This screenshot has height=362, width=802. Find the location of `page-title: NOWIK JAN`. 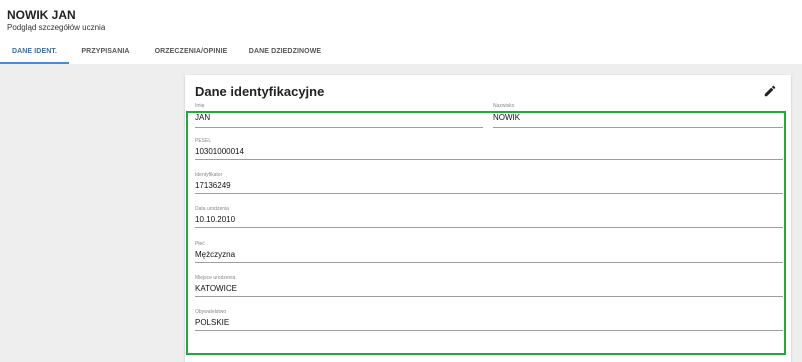

page-title: NOWIK JAN is located at coordinates (41, 15).